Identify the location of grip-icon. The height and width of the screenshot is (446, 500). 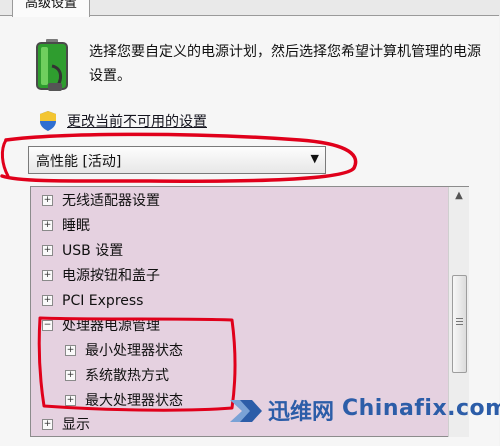
(459, 322).